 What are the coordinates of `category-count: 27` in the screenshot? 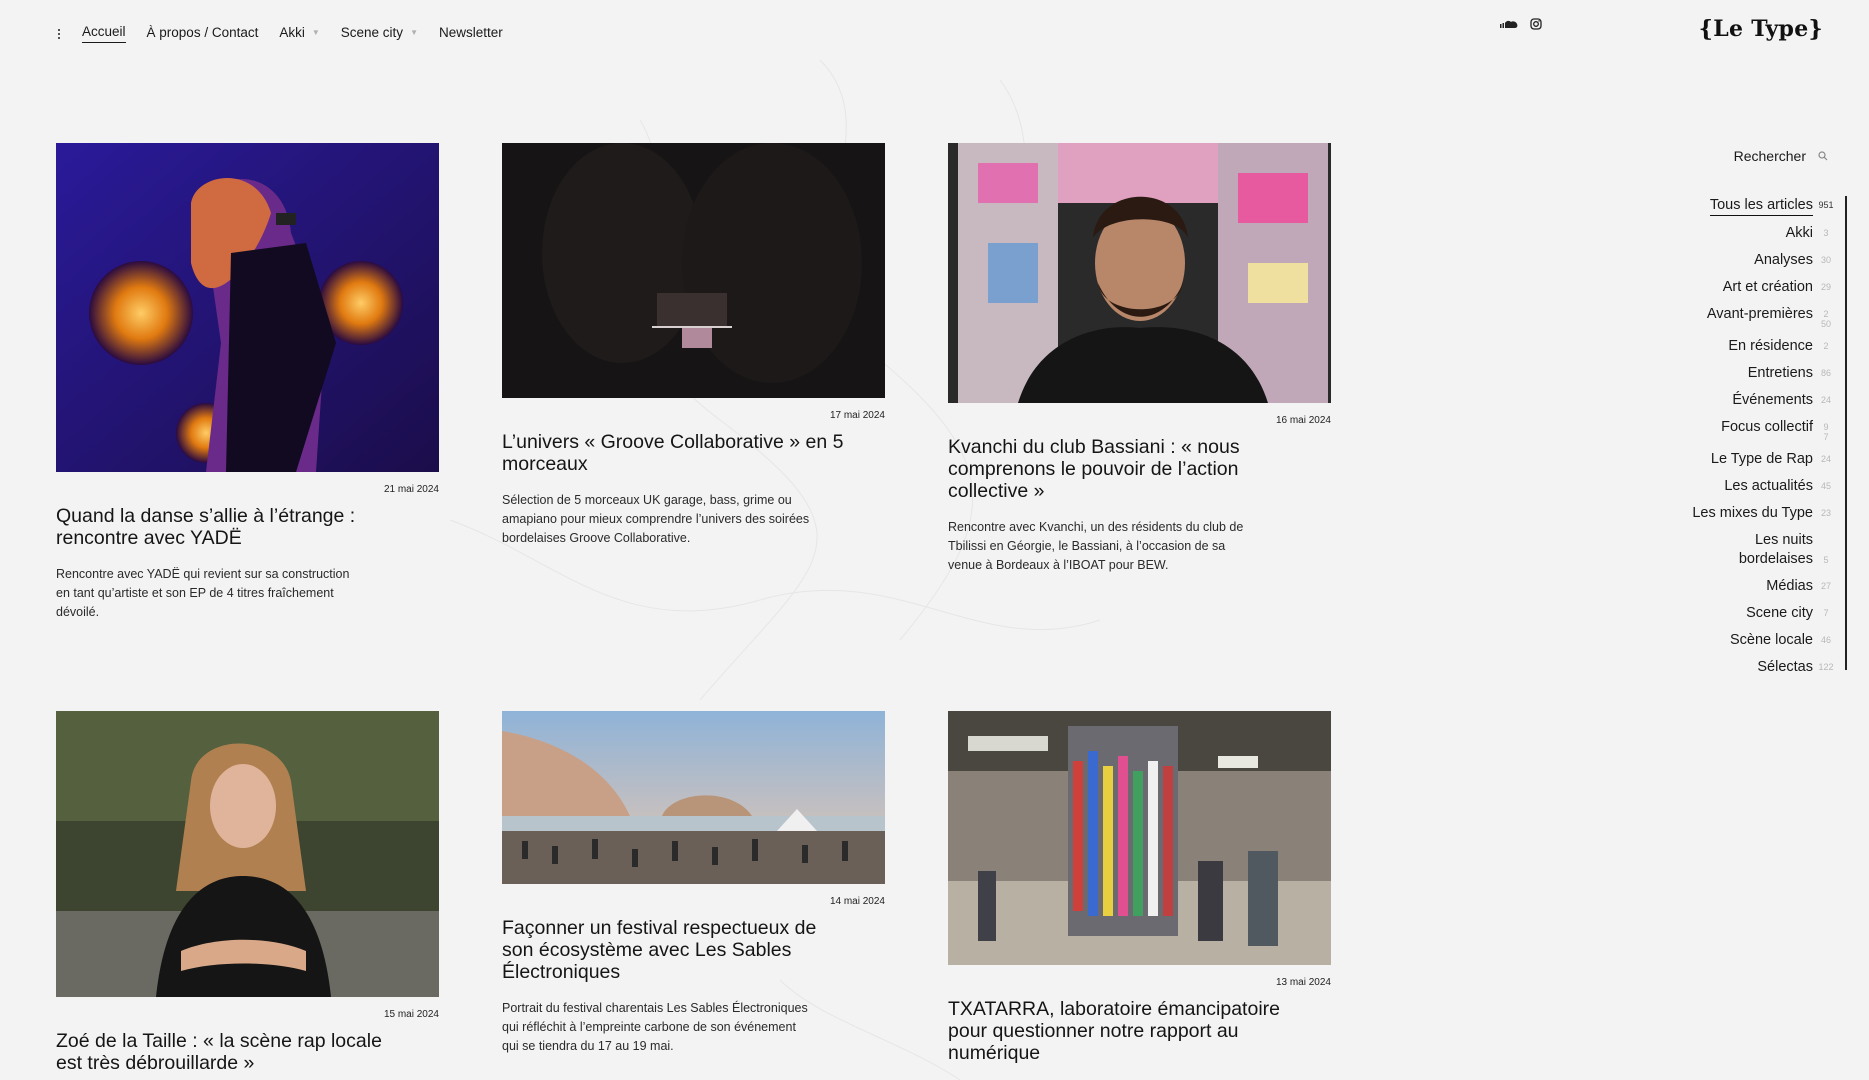 It's located at (1825, 586).